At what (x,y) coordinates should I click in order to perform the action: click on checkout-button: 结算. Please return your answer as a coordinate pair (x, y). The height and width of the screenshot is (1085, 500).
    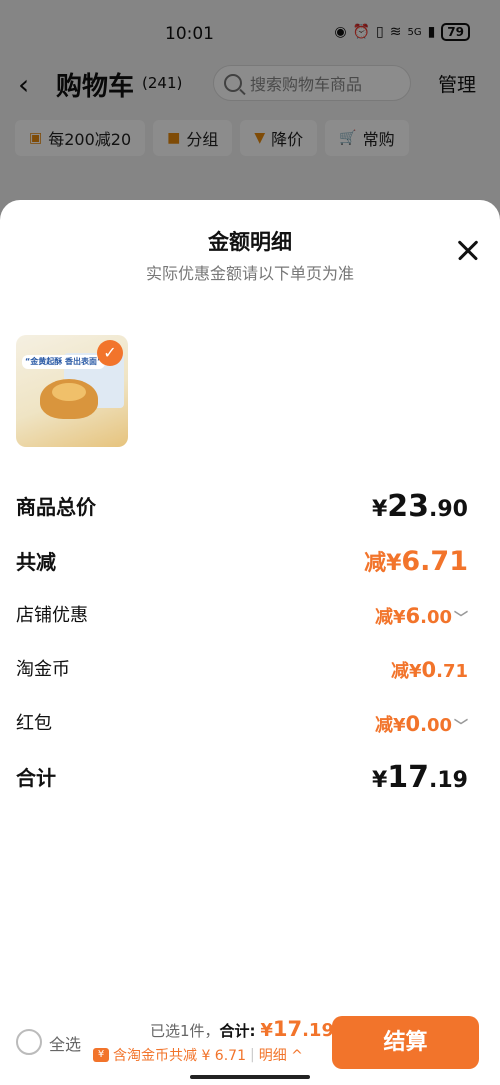
    Looking at the image, I should click on (405, 1042).